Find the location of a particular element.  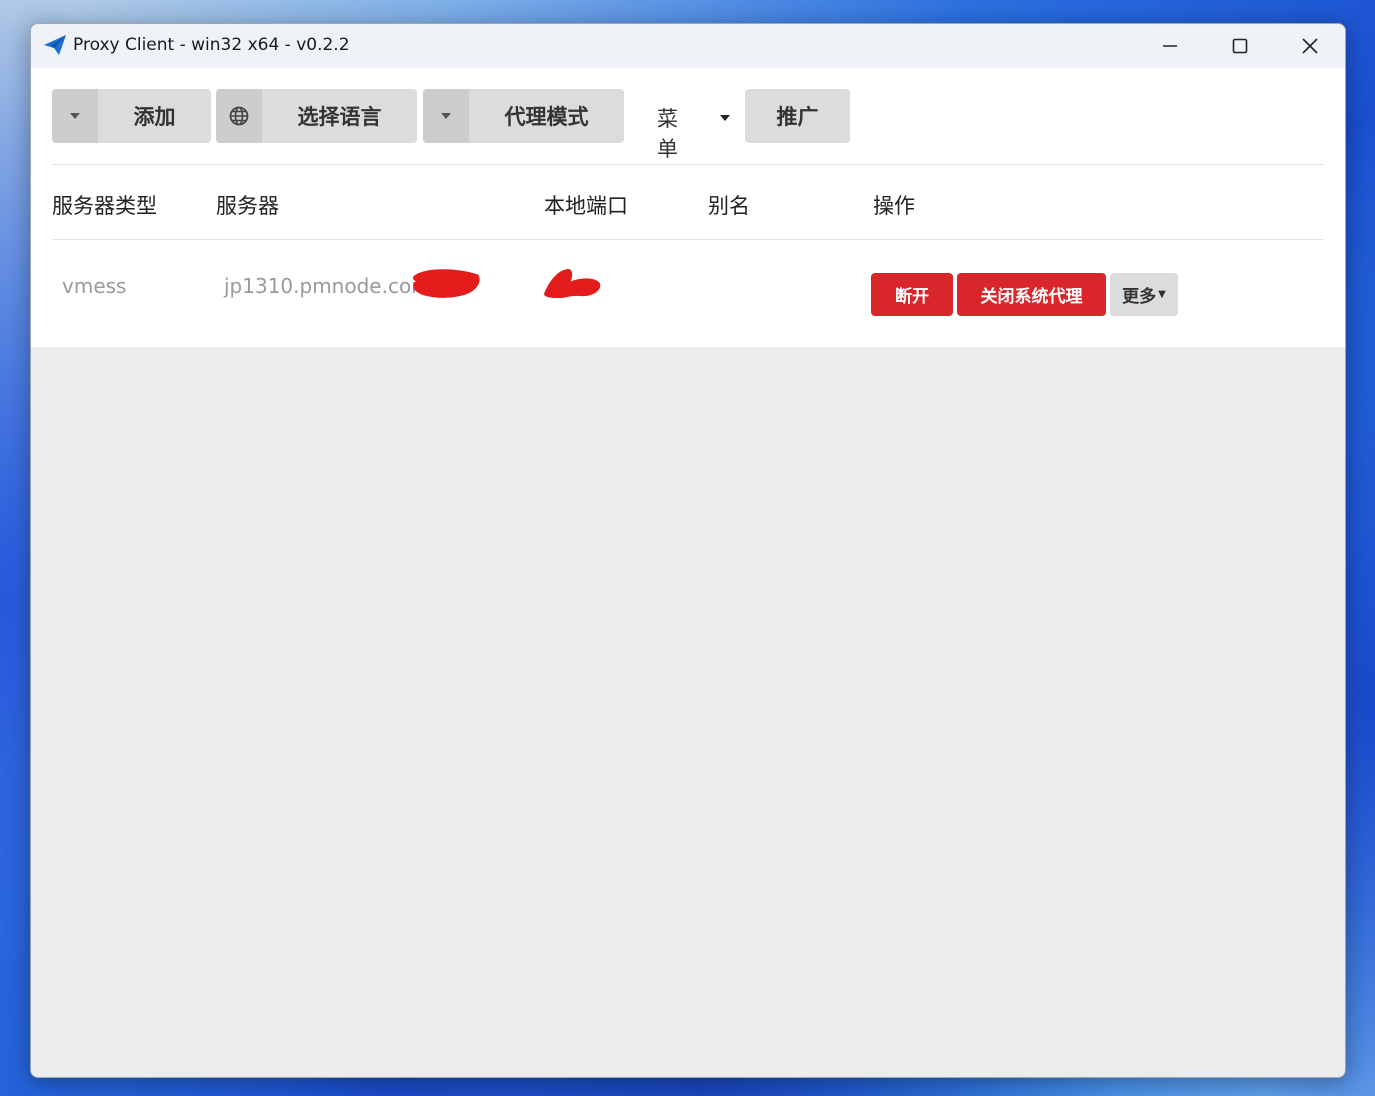

more-button-label: 更多 is located at coordinates (1139, 297).